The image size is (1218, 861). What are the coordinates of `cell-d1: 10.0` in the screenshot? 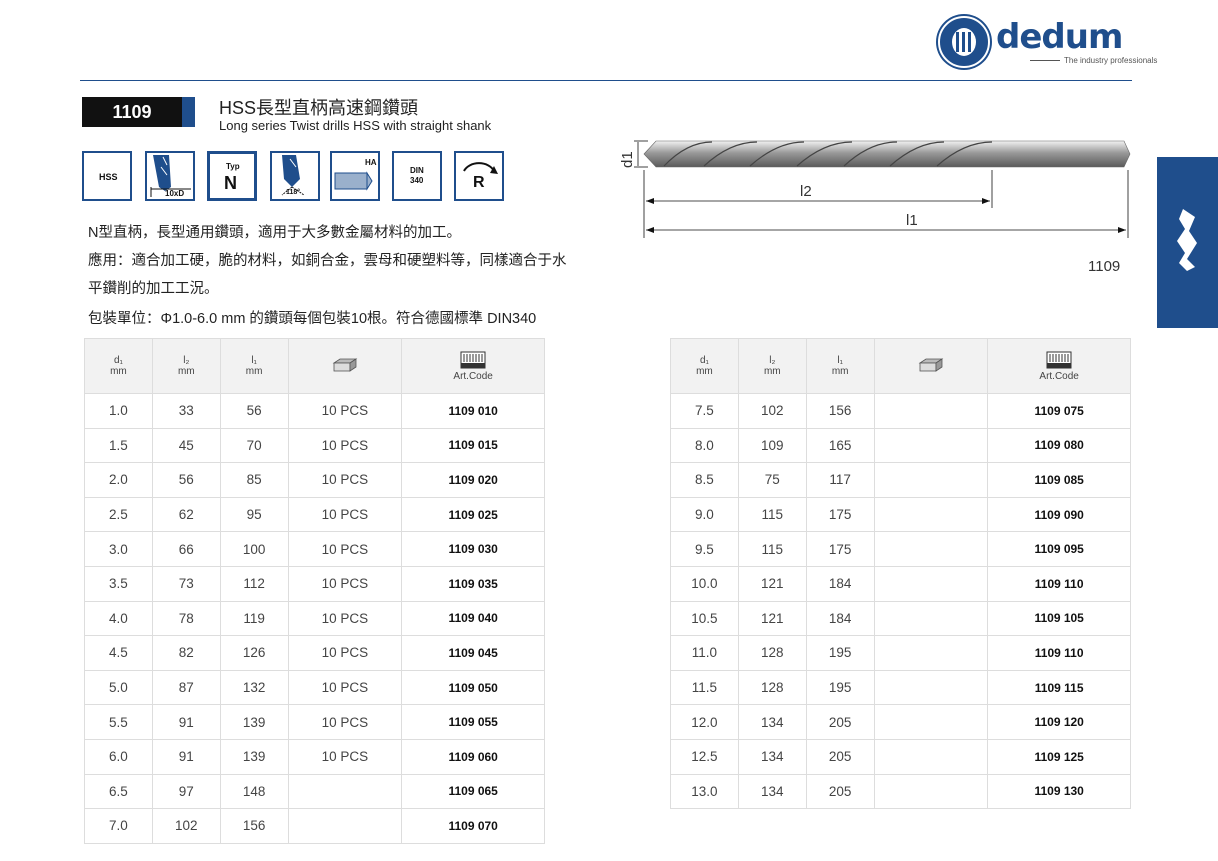 It's located at (704, 583).